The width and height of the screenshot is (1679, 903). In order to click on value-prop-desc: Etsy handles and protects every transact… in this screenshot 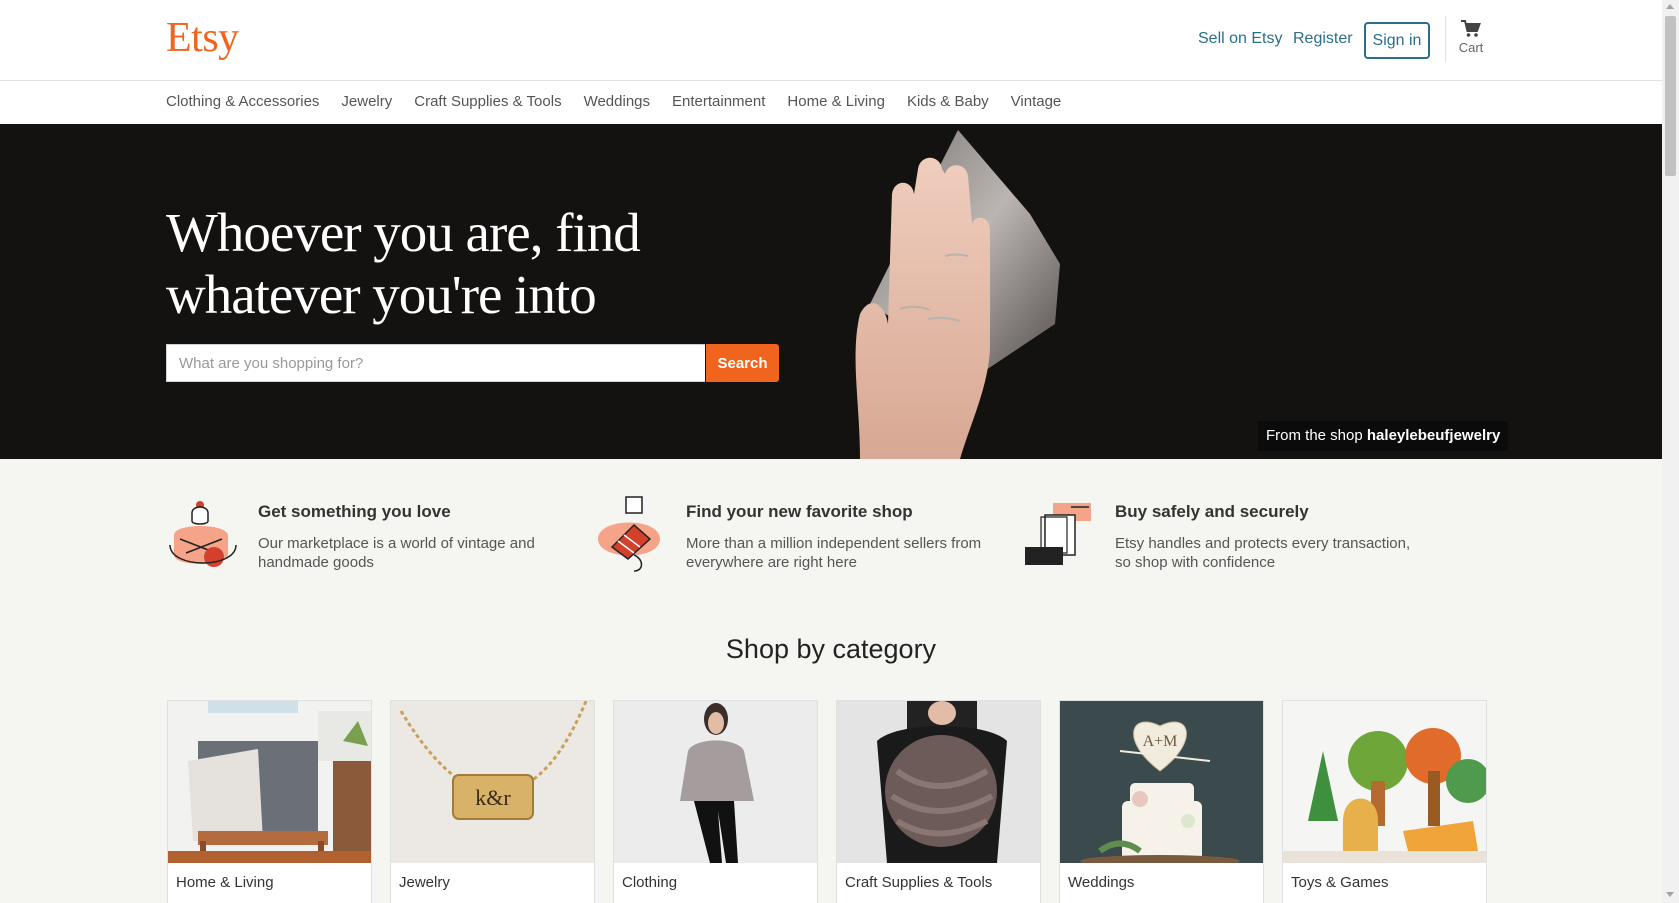, I will do `click(1263, 553)`.